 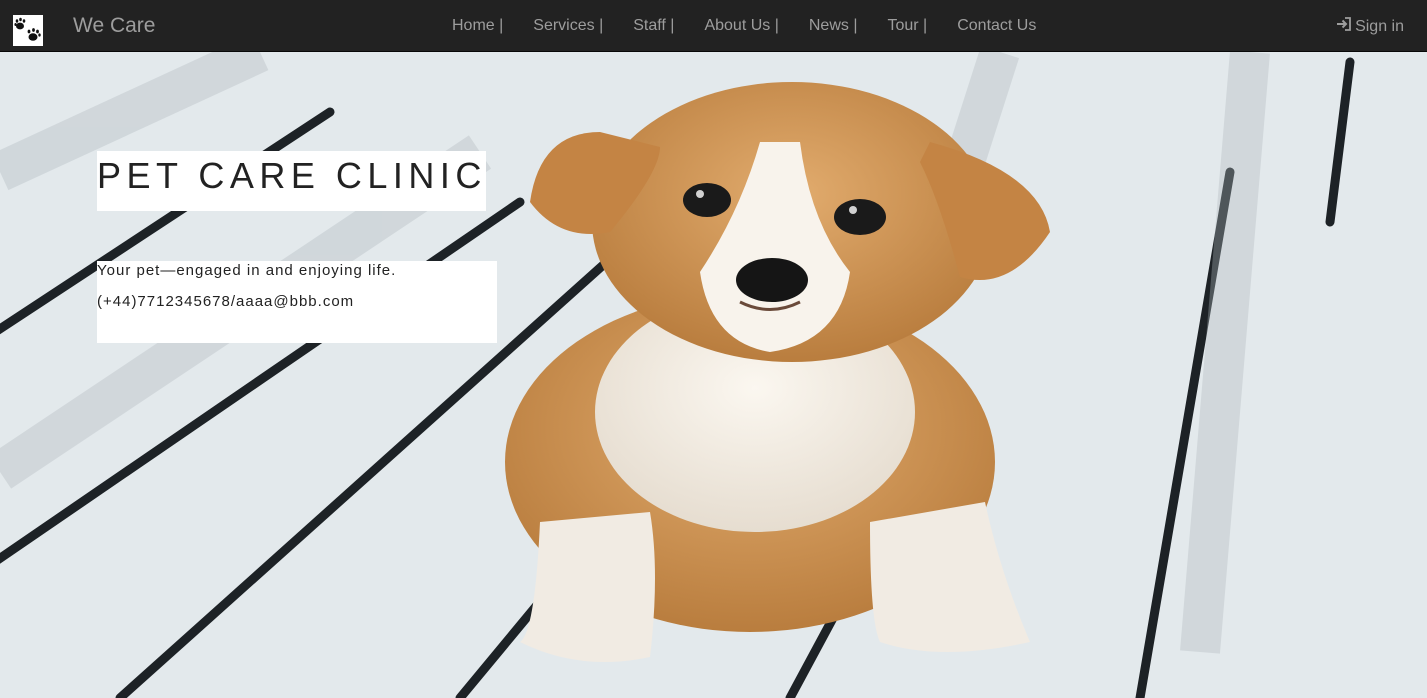 I want to click on nav-tour: Tour |, so click(x=907, y=26).